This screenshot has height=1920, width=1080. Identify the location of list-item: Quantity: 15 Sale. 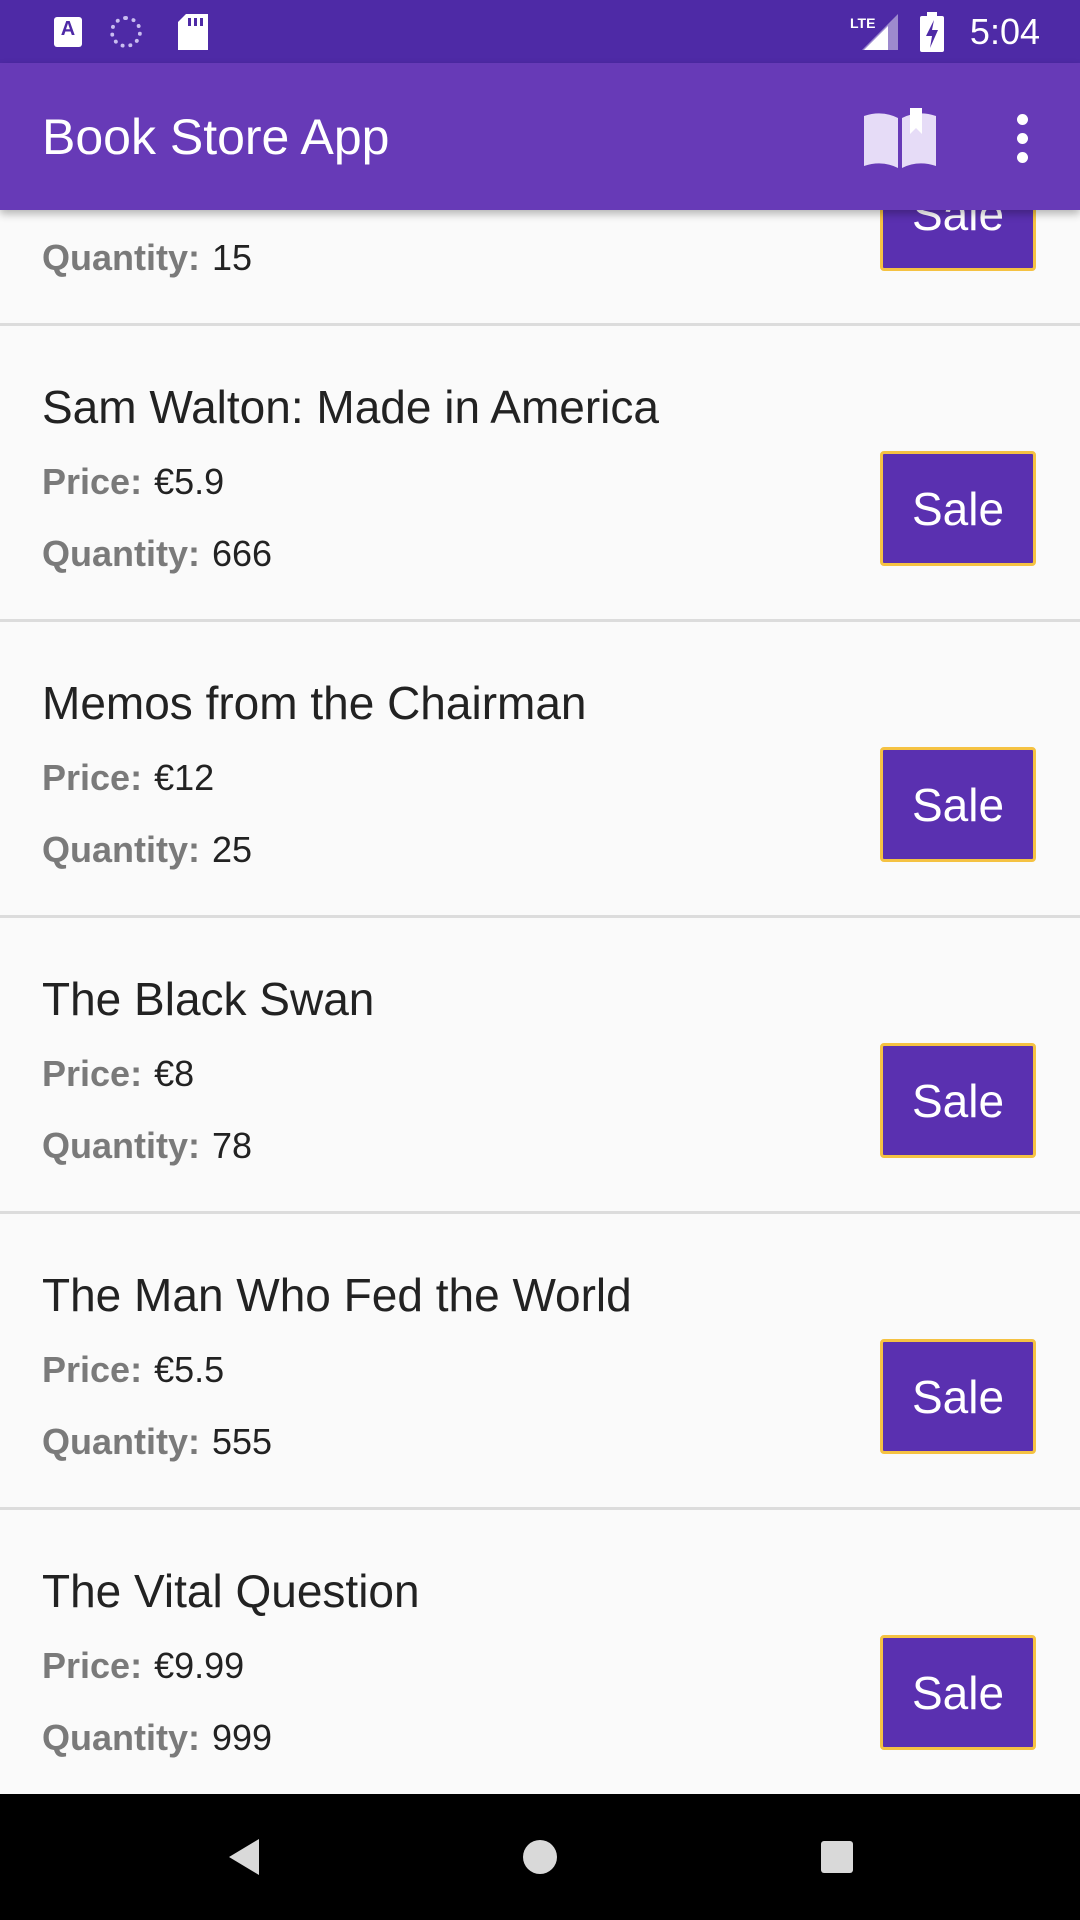
(540, 268).